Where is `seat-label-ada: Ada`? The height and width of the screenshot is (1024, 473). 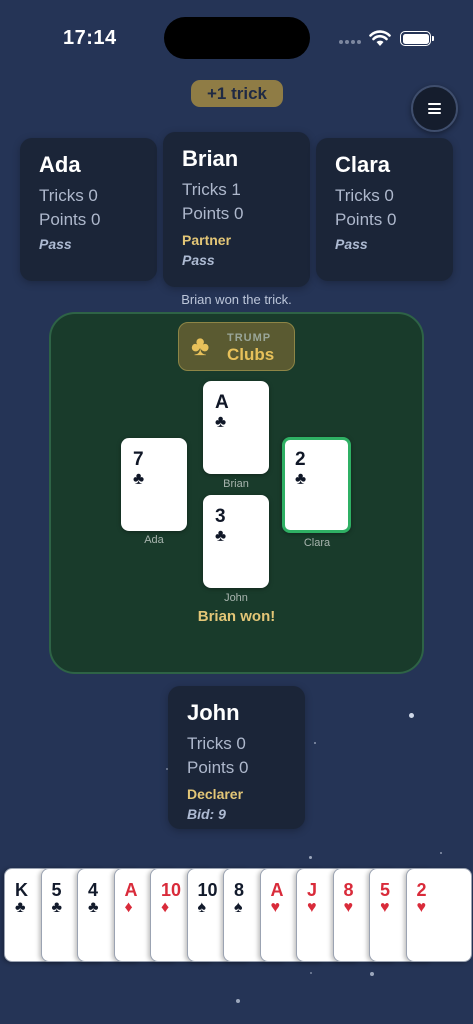
seat-label-ada: Ada is located at coordinates (154, 540).